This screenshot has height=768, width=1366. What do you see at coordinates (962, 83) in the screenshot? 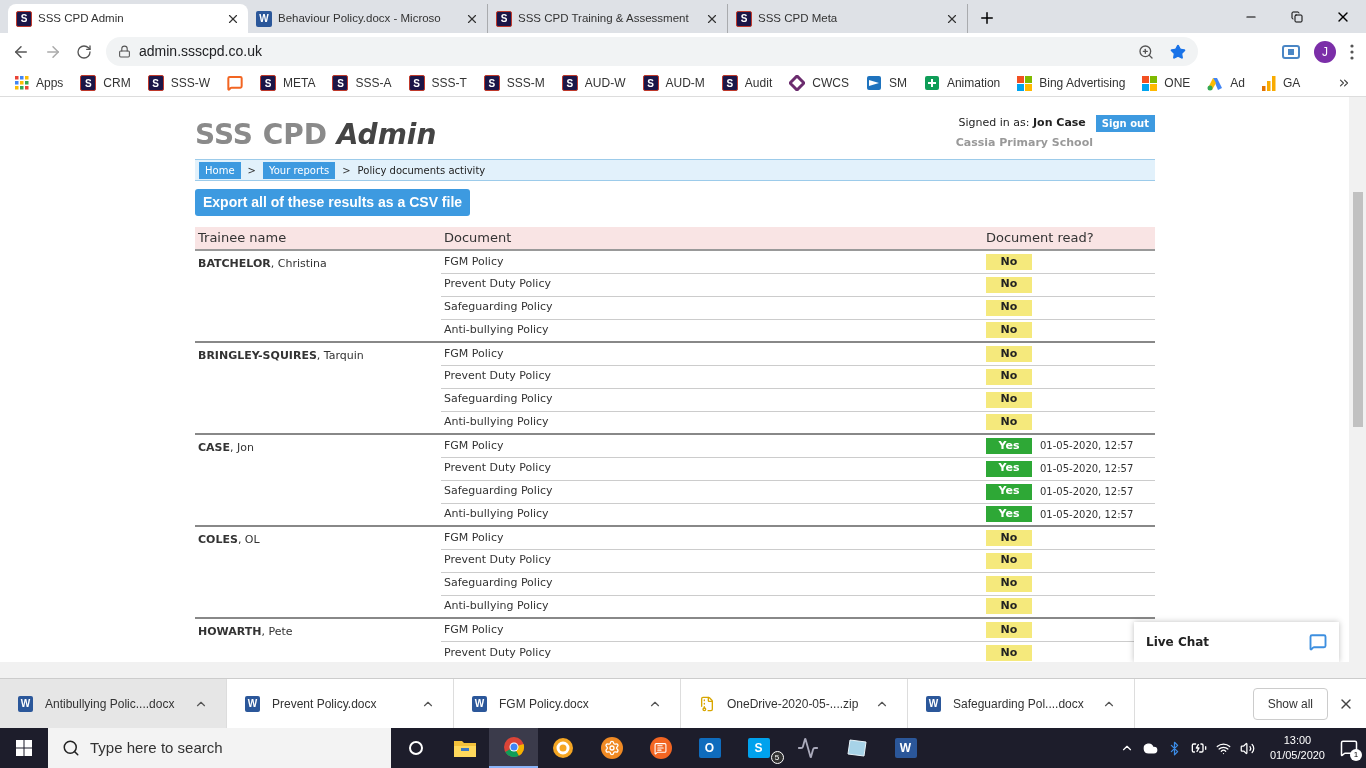
I see `bookmark: Animation` at bounding box center [962, 83].